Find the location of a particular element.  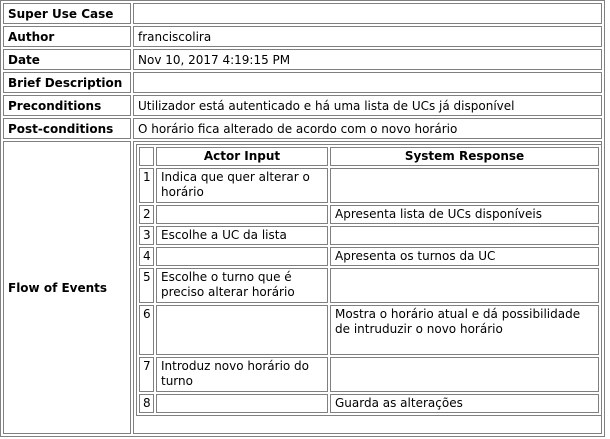

flow-step-row: 7 Introduz novo horário do turno is located at coordinates (369, 374).